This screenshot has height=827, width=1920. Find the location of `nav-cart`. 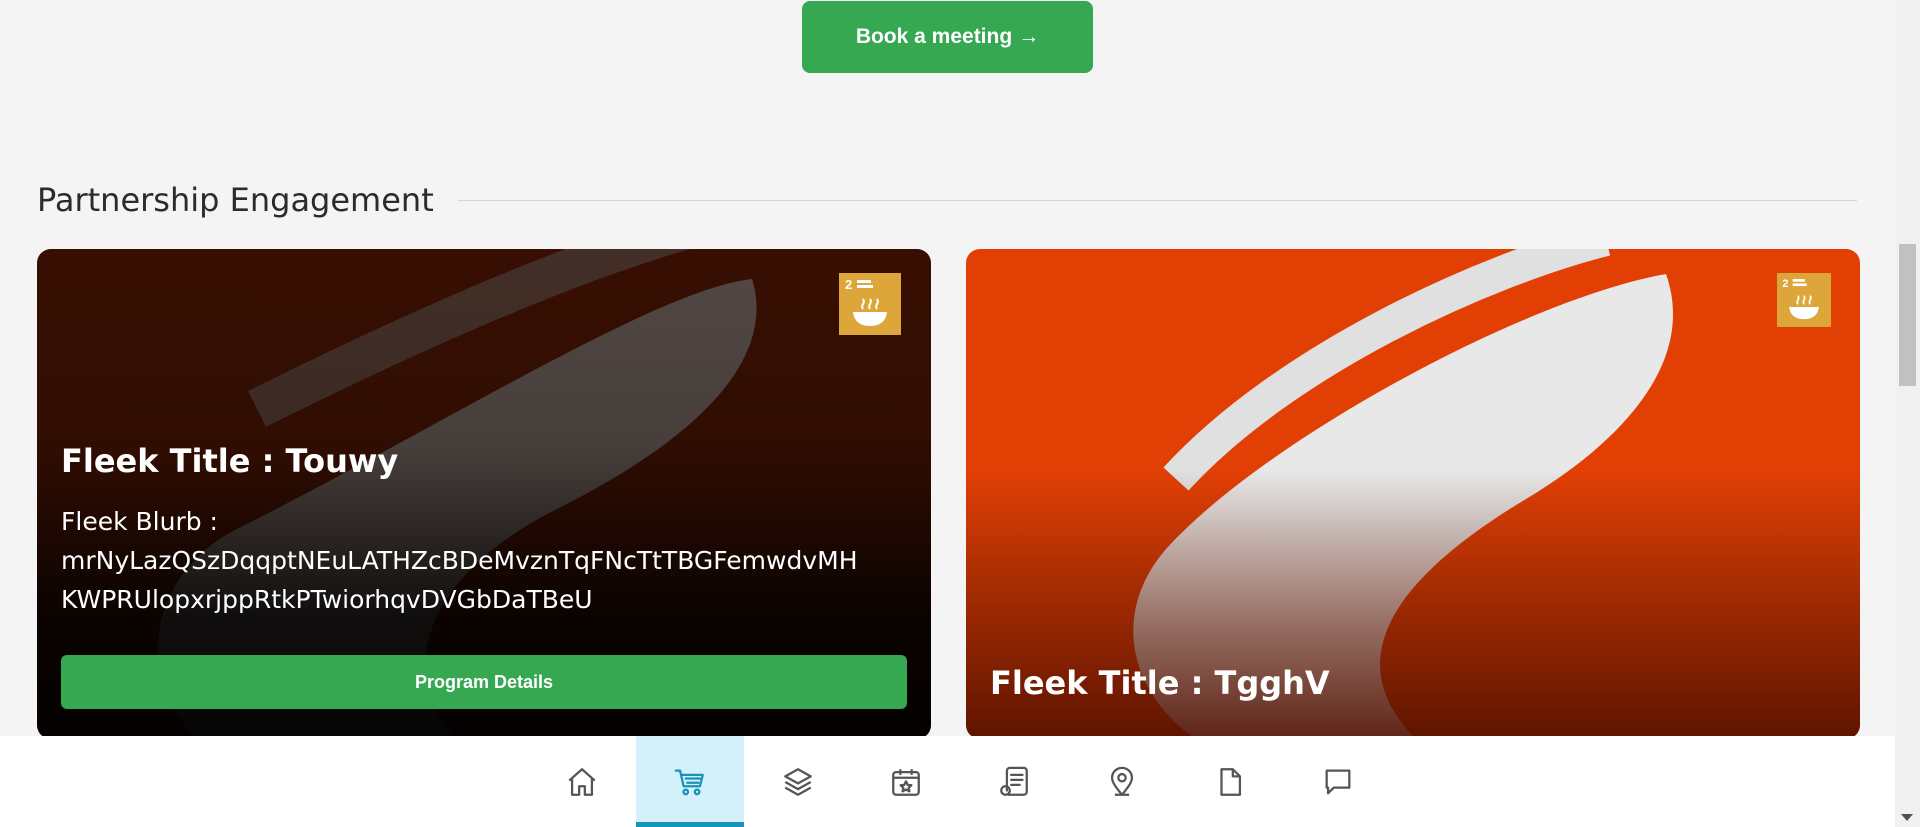

nav-cart is located at coordinates (690, 781).